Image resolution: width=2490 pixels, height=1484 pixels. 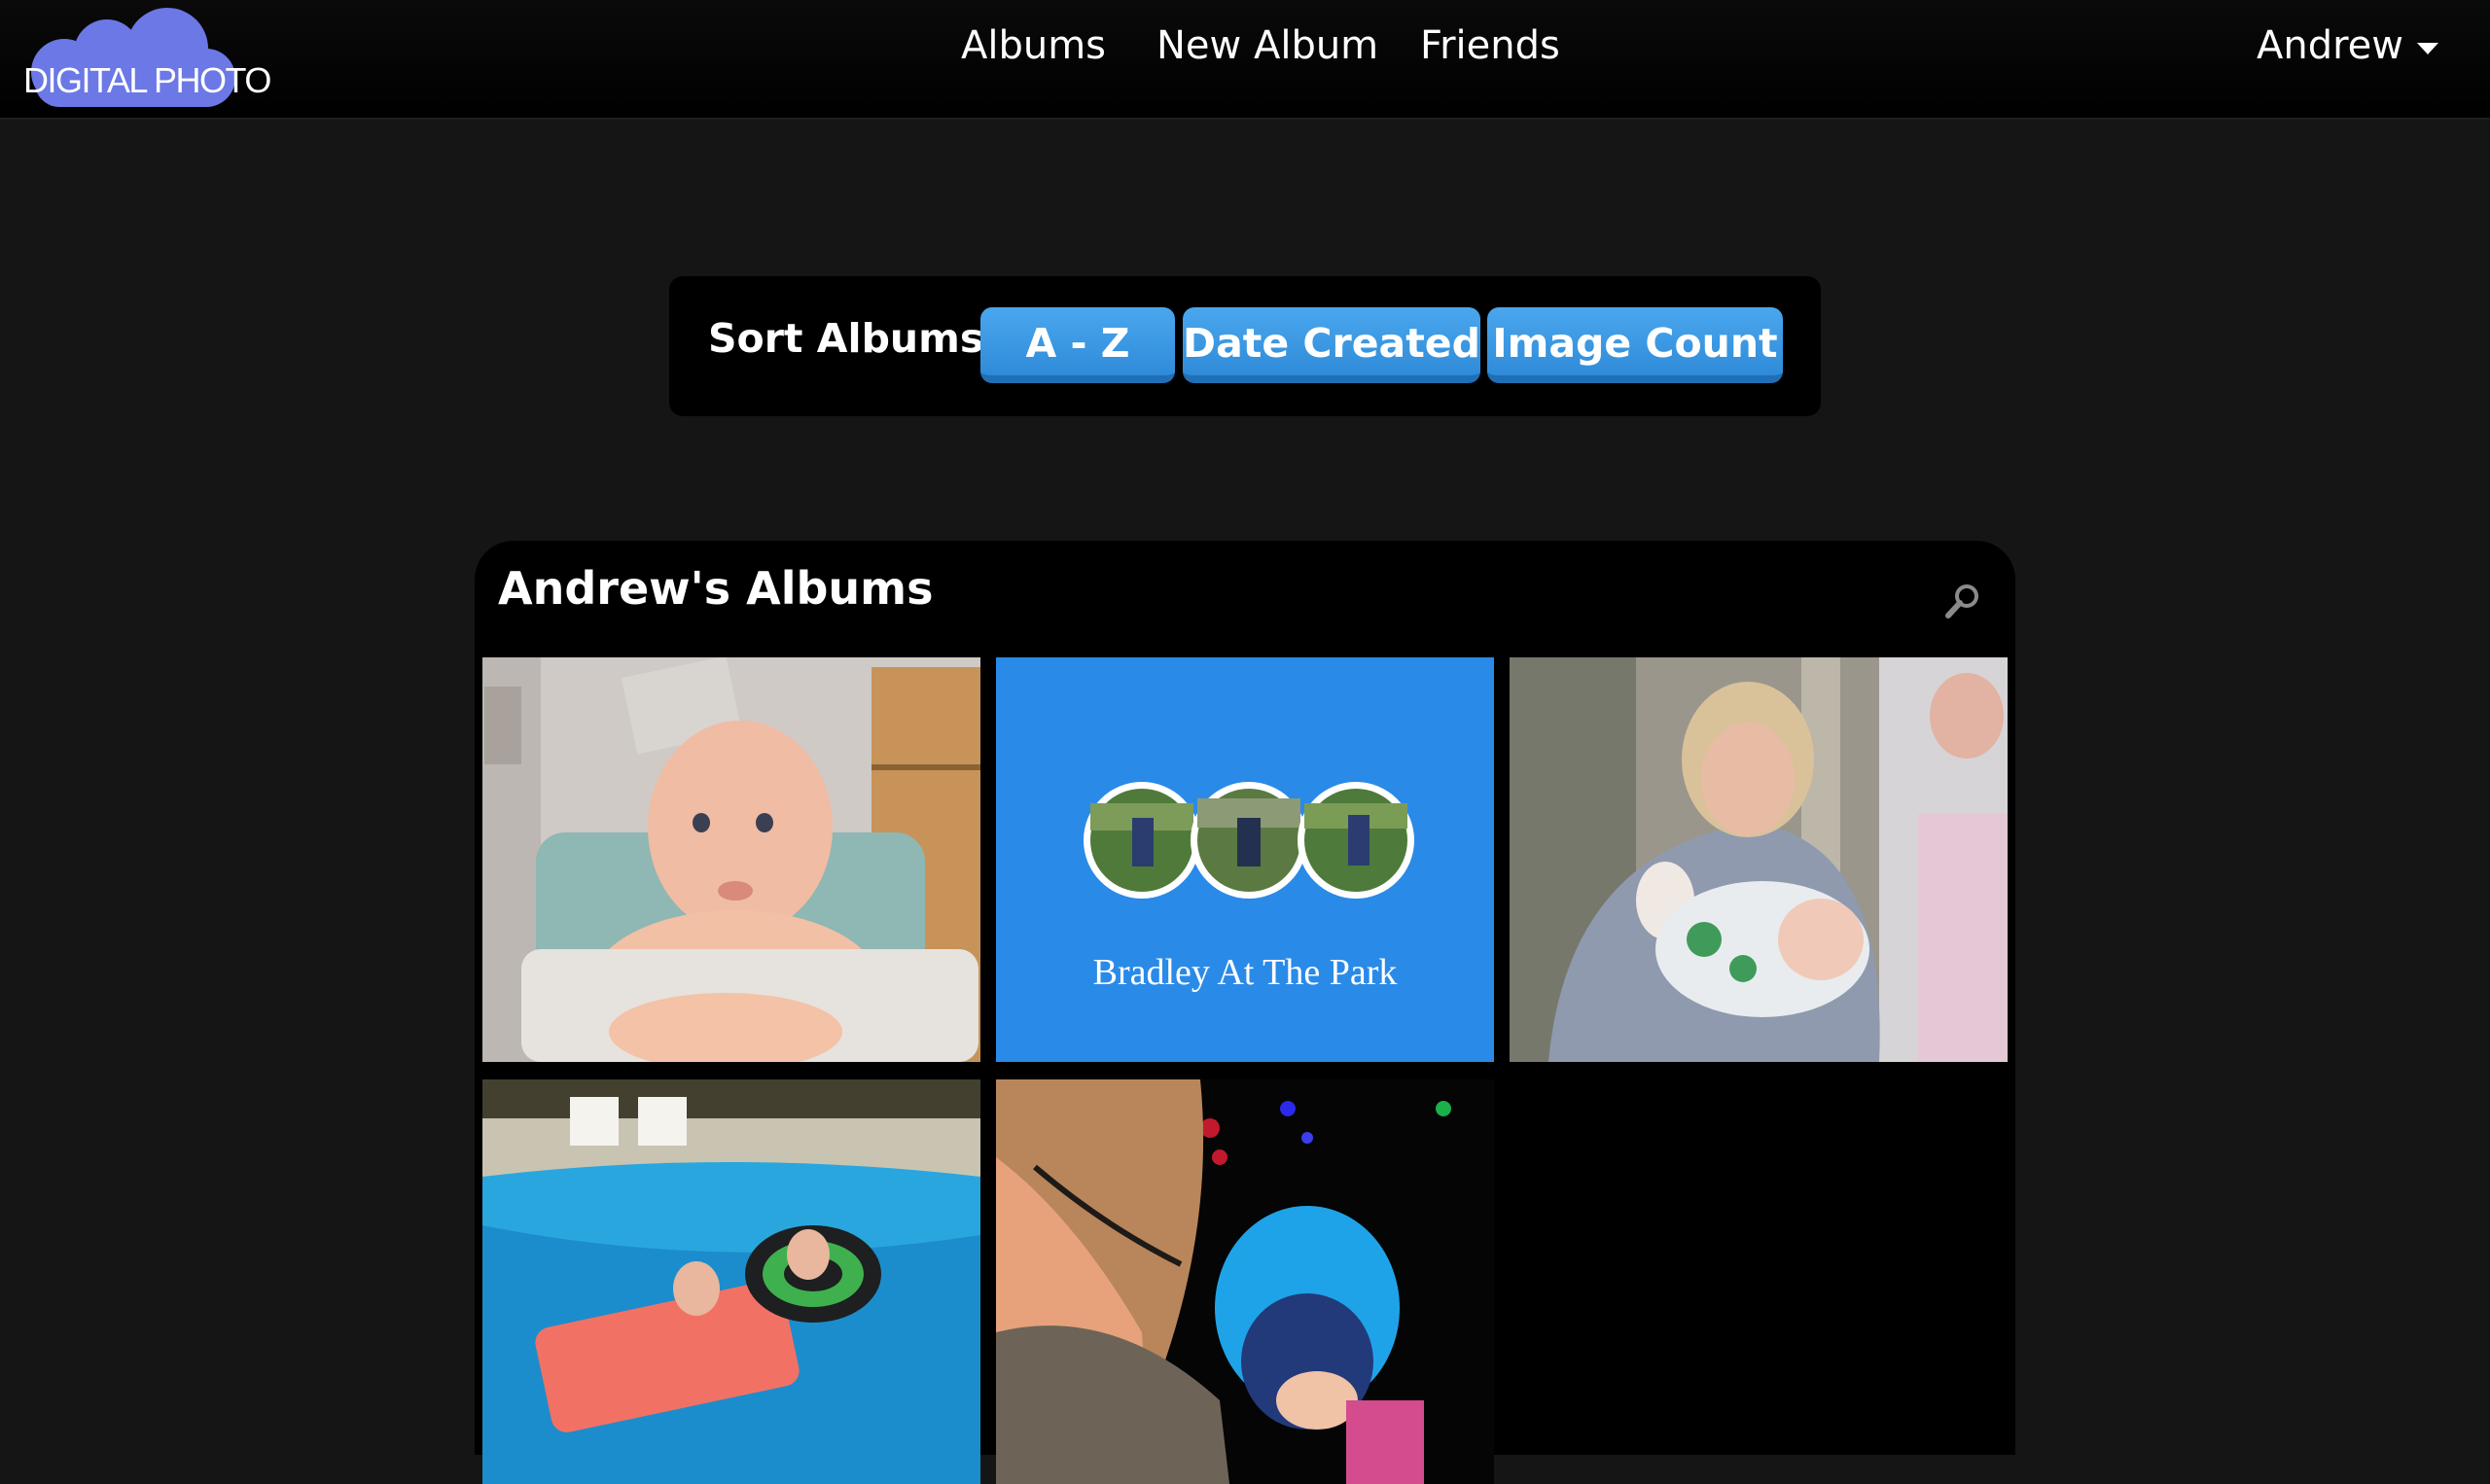 What do you see at coordinates (2427, 49) in the screenshot?
I see `caret-down-icon` at bounding box center [2427, 49].